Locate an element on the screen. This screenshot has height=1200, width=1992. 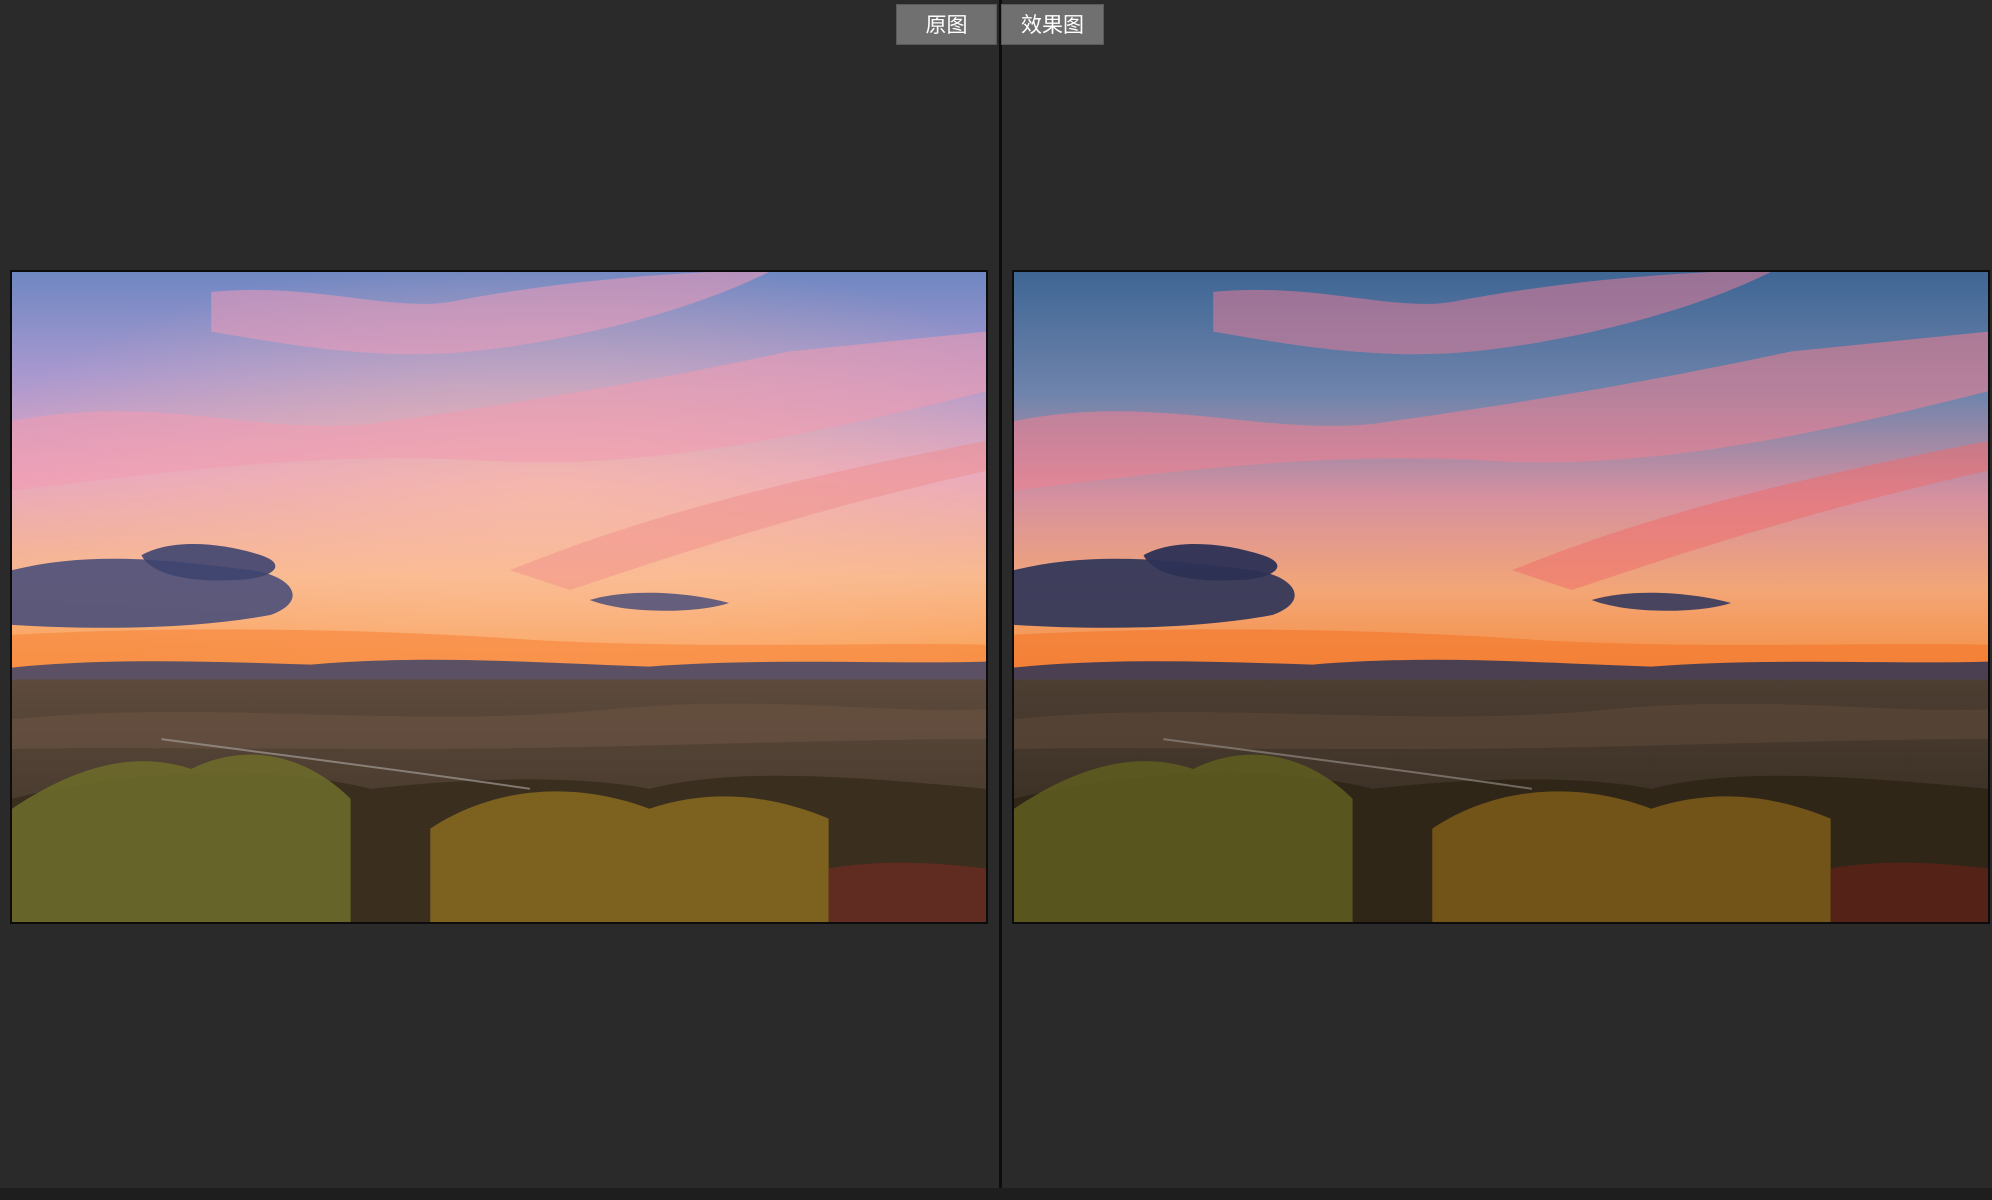
bottom-bar is located at coordinates (996, 1194).